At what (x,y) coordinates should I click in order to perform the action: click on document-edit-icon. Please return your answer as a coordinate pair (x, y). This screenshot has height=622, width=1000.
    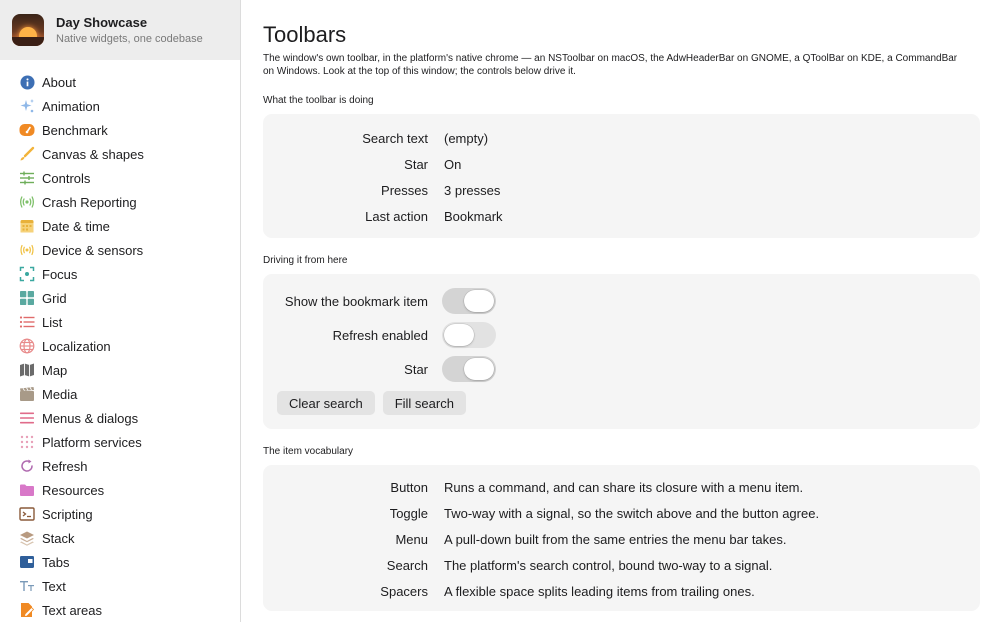
    Looking at the image, I should click on (27, 610).